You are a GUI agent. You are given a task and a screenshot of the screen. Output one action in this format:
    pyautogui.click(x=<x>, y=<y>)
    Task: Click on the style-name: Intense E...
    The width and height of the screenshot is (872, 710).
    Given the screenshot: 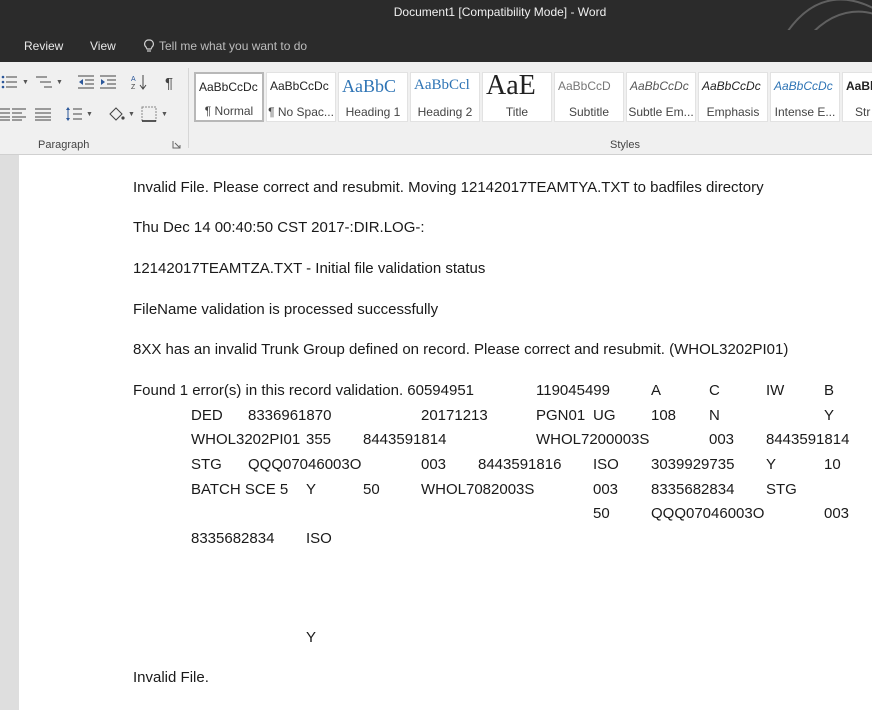 What is the action you would take?
    pyautogui.click(x=805, y=112)
    